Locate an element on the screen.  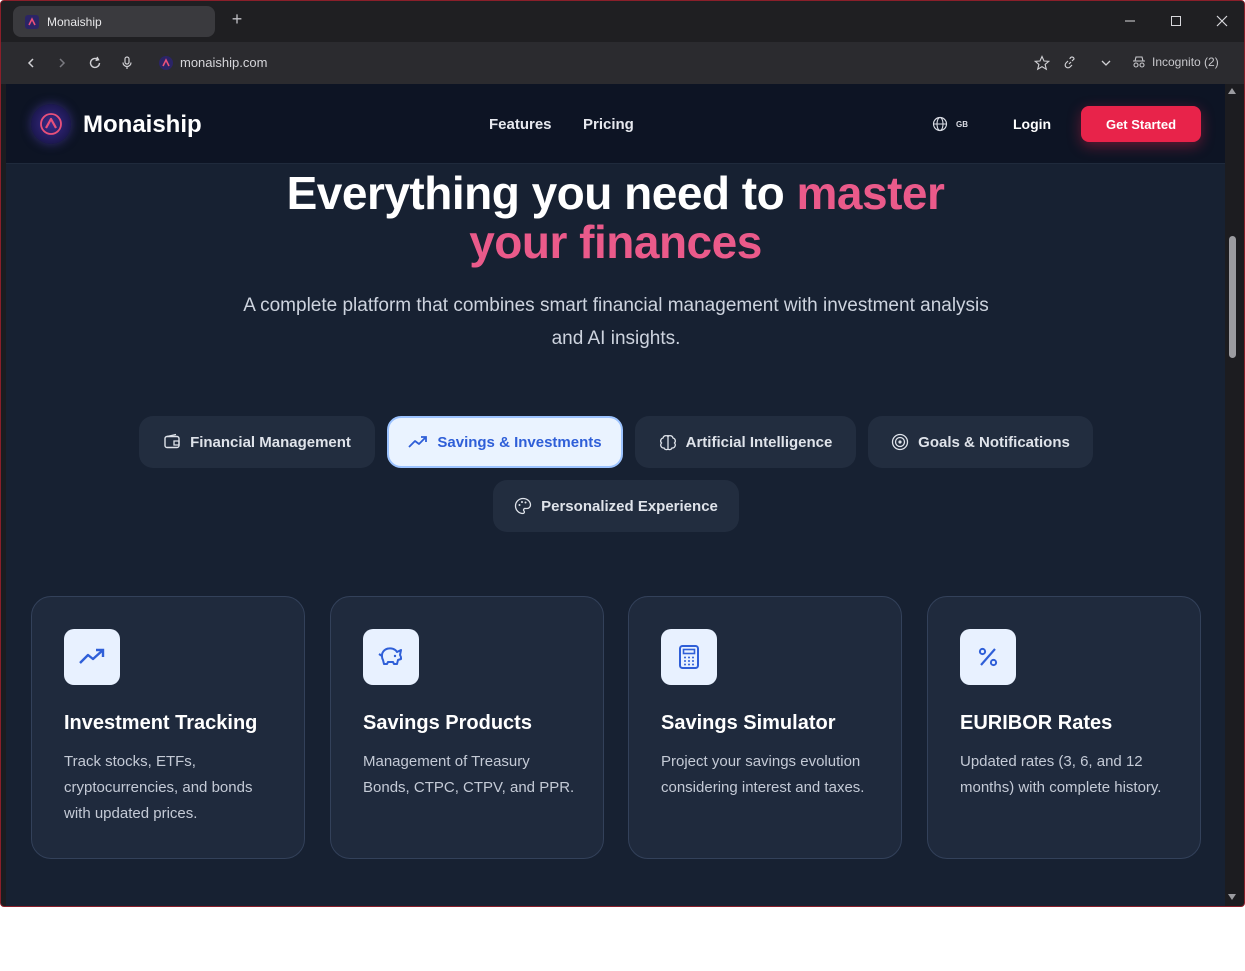
palette-icon is located at coordinates (523, 506).